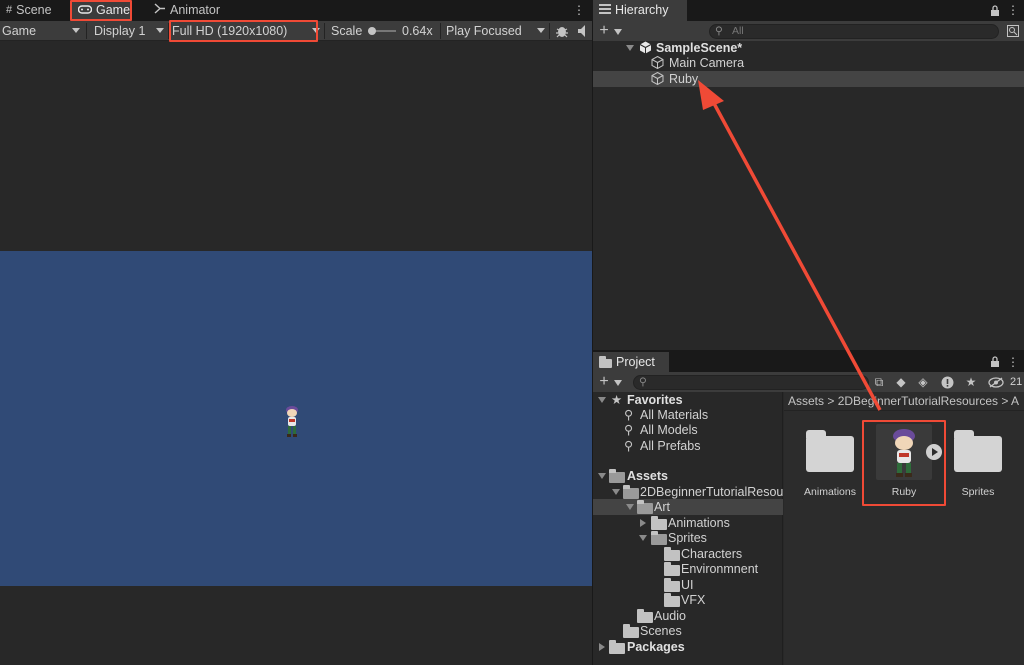 This screenshot has height=665, width=1024. I want to click on tree-row-sprites: Sprites, so click(688, 538).